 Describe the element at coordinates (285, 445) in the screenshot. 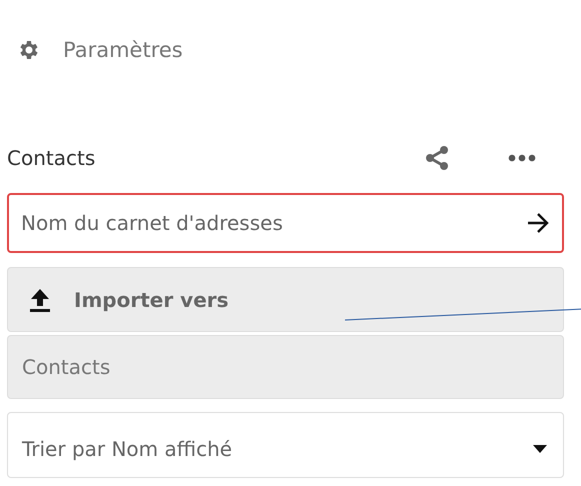

I see `sort-dropdown: Trier par Nom affiché` at that location.